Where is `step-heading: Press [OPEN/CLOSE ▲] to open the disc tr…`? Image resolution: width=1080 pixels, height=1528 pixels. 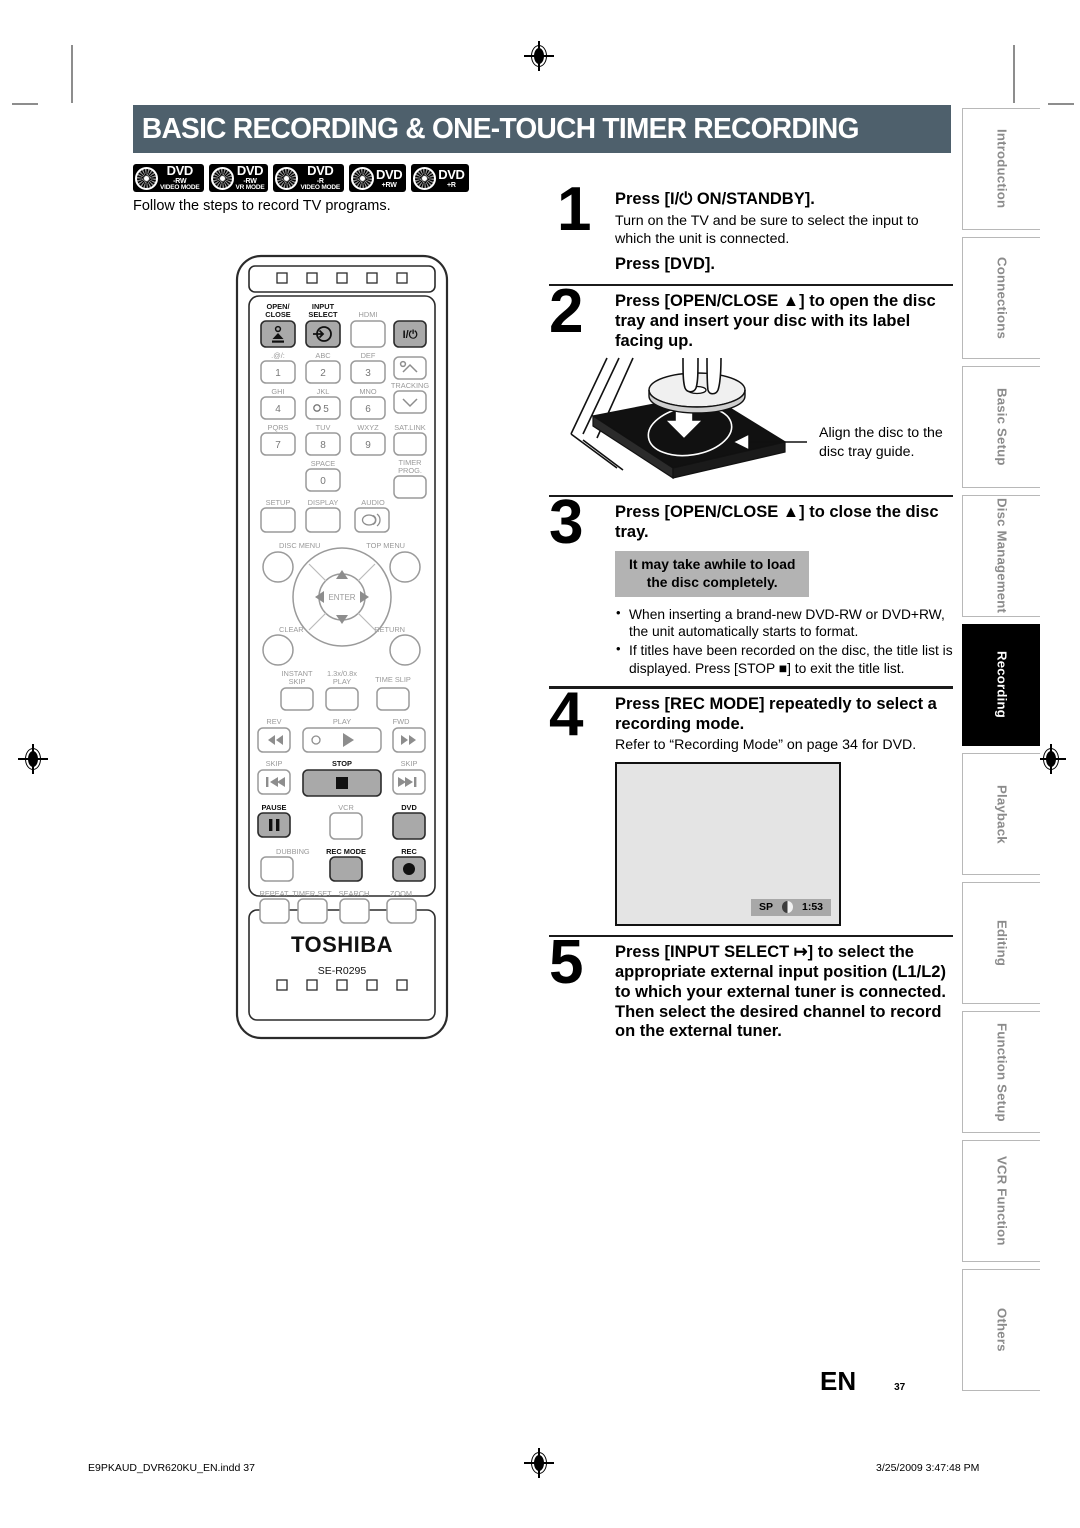
step-heading: Press [OPEN/CLOSE ▲] to open the disc tr… is located at coordinates (775, 321).